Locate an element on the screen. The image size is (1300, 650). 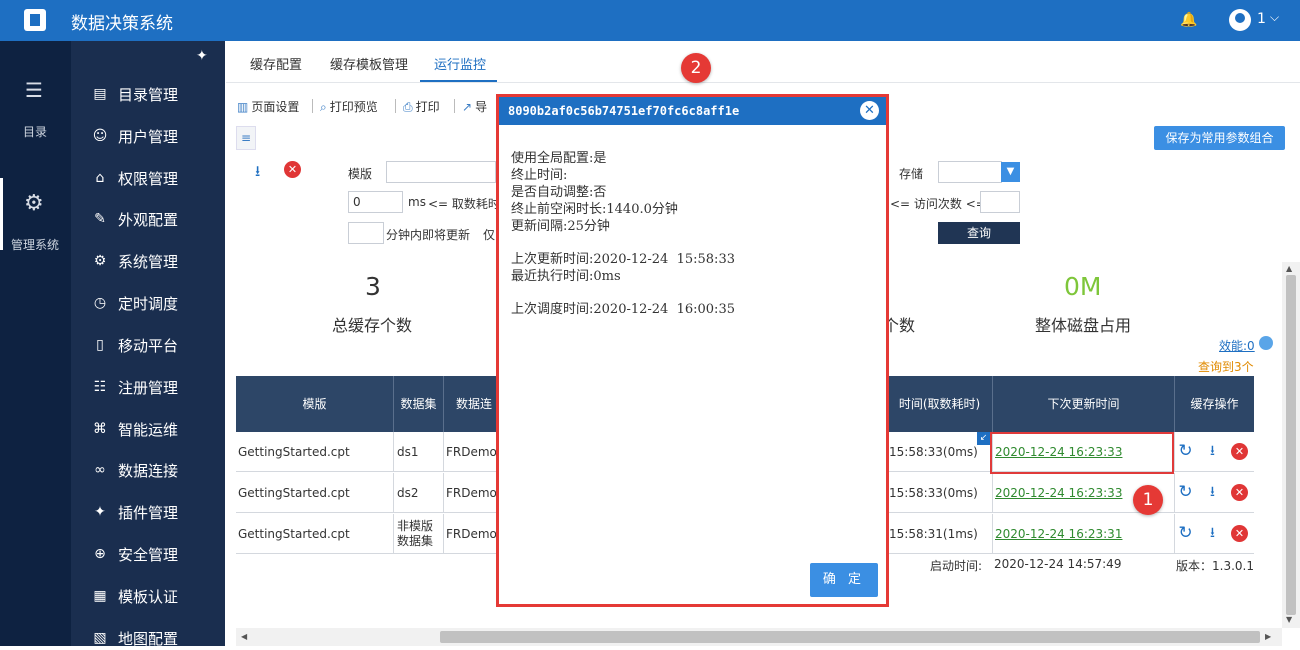
settings-icon: ⚙ is located at coordinates (100, 261).